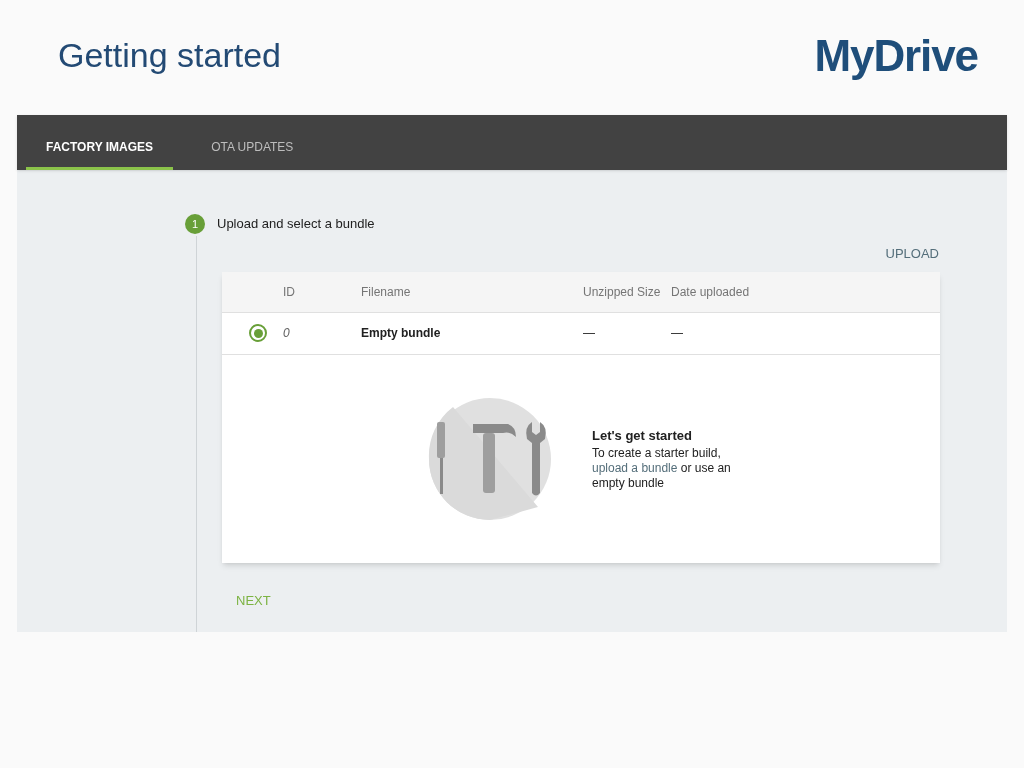 The width and height of the screenshot is (1024, 768). What do you see at coordinates (401, 333) in the screenshot?
I see `table-cell: Empty bundle` at bounding box center [401, 333].